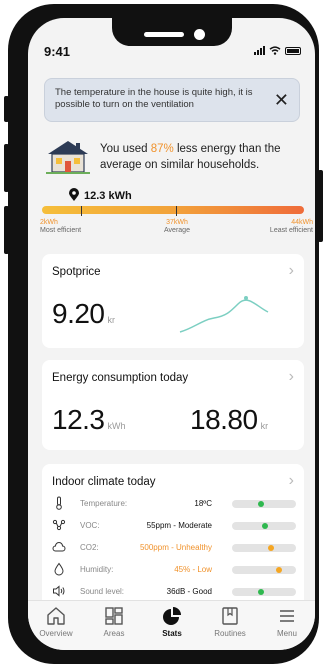 Image resolution: width=327 pixels, height=668 pixels. Describe the element at coordinates (199, 34) in the screenshot. I see `front-camera` at that location.